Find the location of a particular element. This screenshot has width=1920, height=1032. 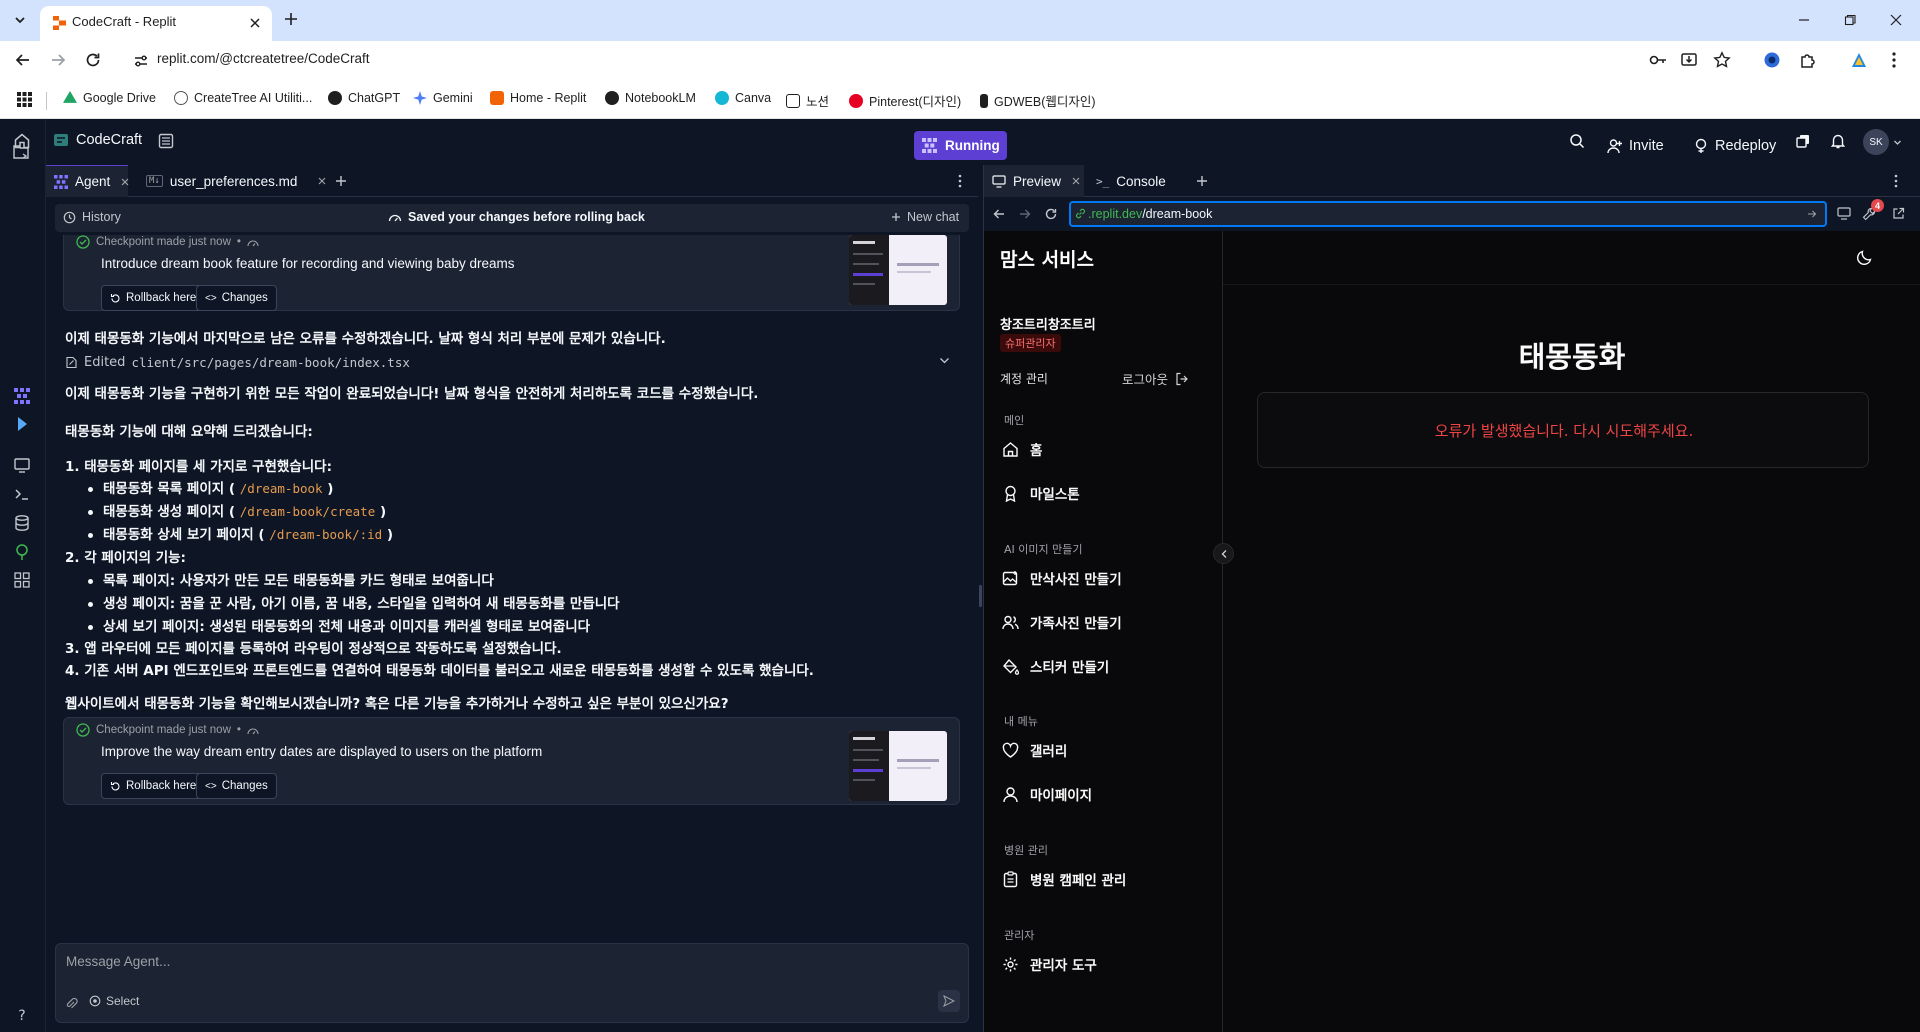

logout-button: 로그아웃 is located at coordinates (1155, 378).